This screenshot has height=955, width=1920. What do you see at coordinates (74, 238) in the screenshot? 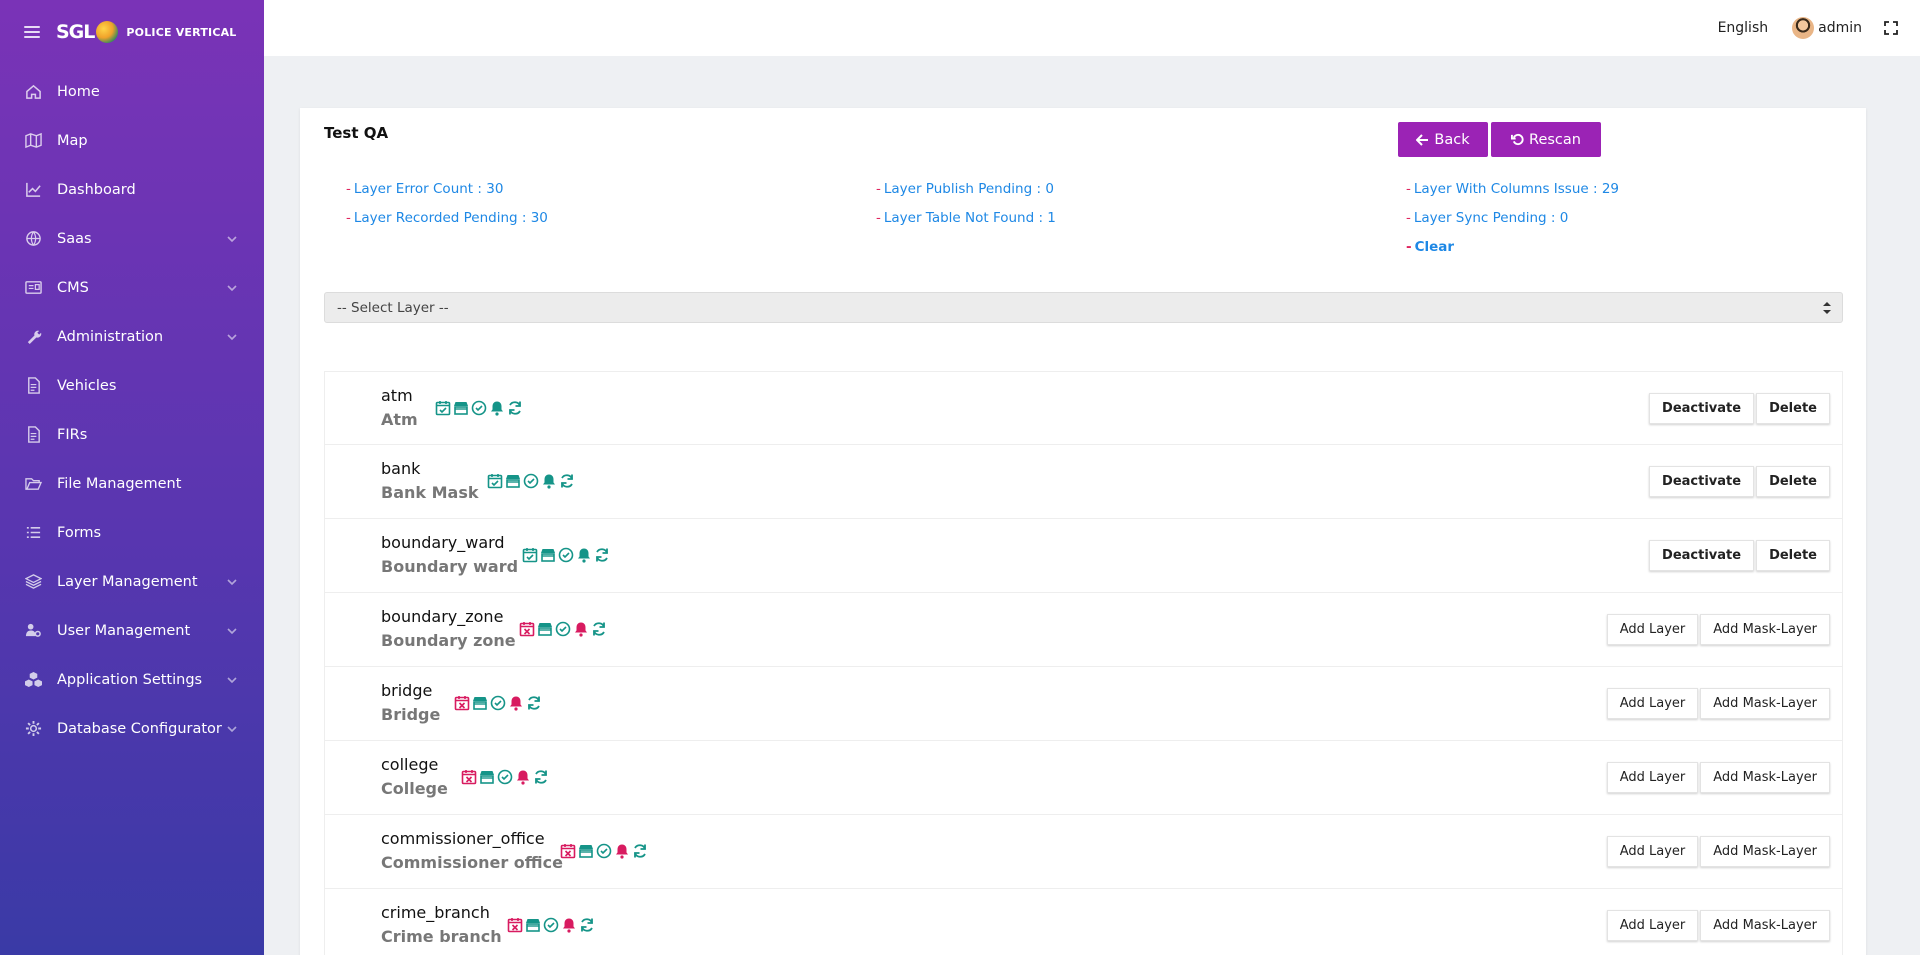
I see `sidebar-item-label: Saas` at bounding box center [74, 238].